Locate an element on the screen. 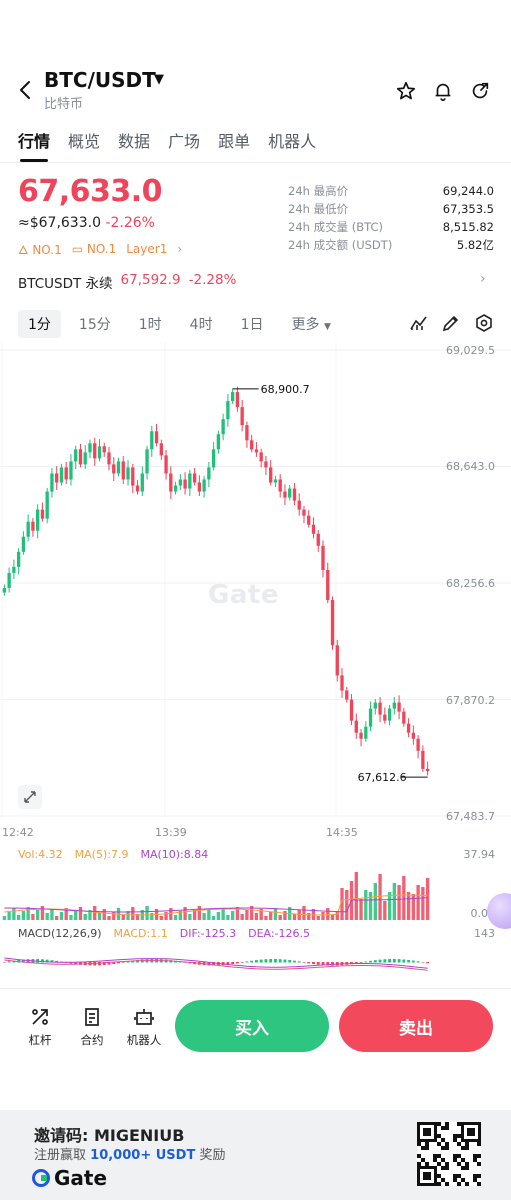 The image size is (511, 1200). star-icon is located at coordinates (406, 91).